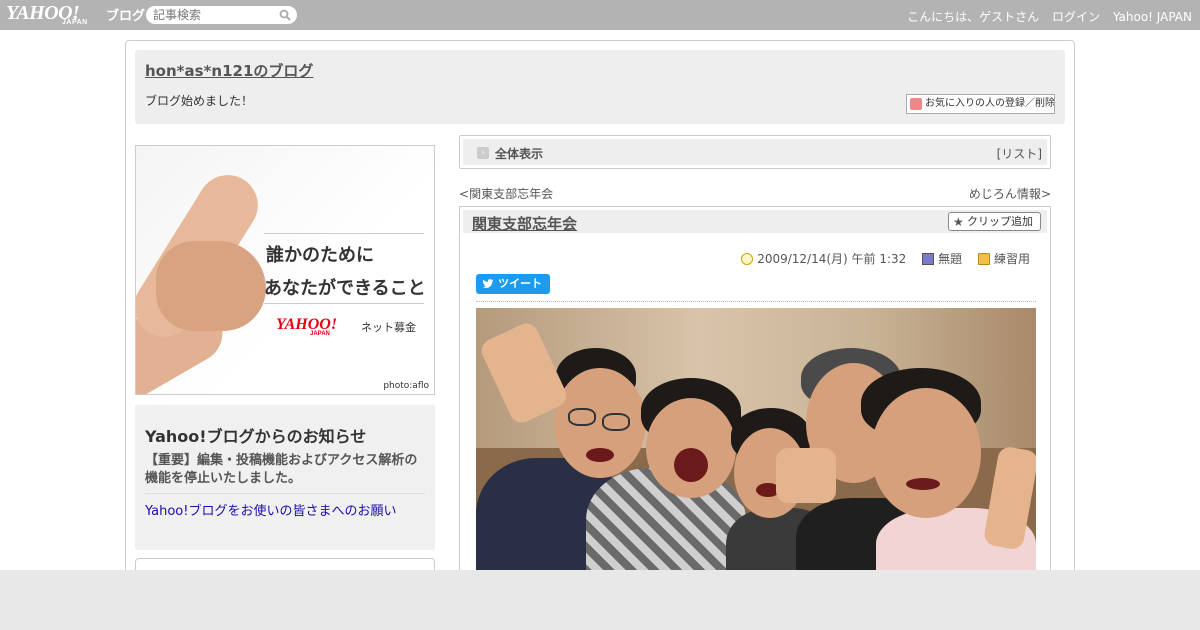  What do you see at coordinates (1049, 16) in the screenshot?
I see `user-links: こんにちは、ゲストさん ログイン Yahoo! JAPAN` at bounding box center [1049, 16].